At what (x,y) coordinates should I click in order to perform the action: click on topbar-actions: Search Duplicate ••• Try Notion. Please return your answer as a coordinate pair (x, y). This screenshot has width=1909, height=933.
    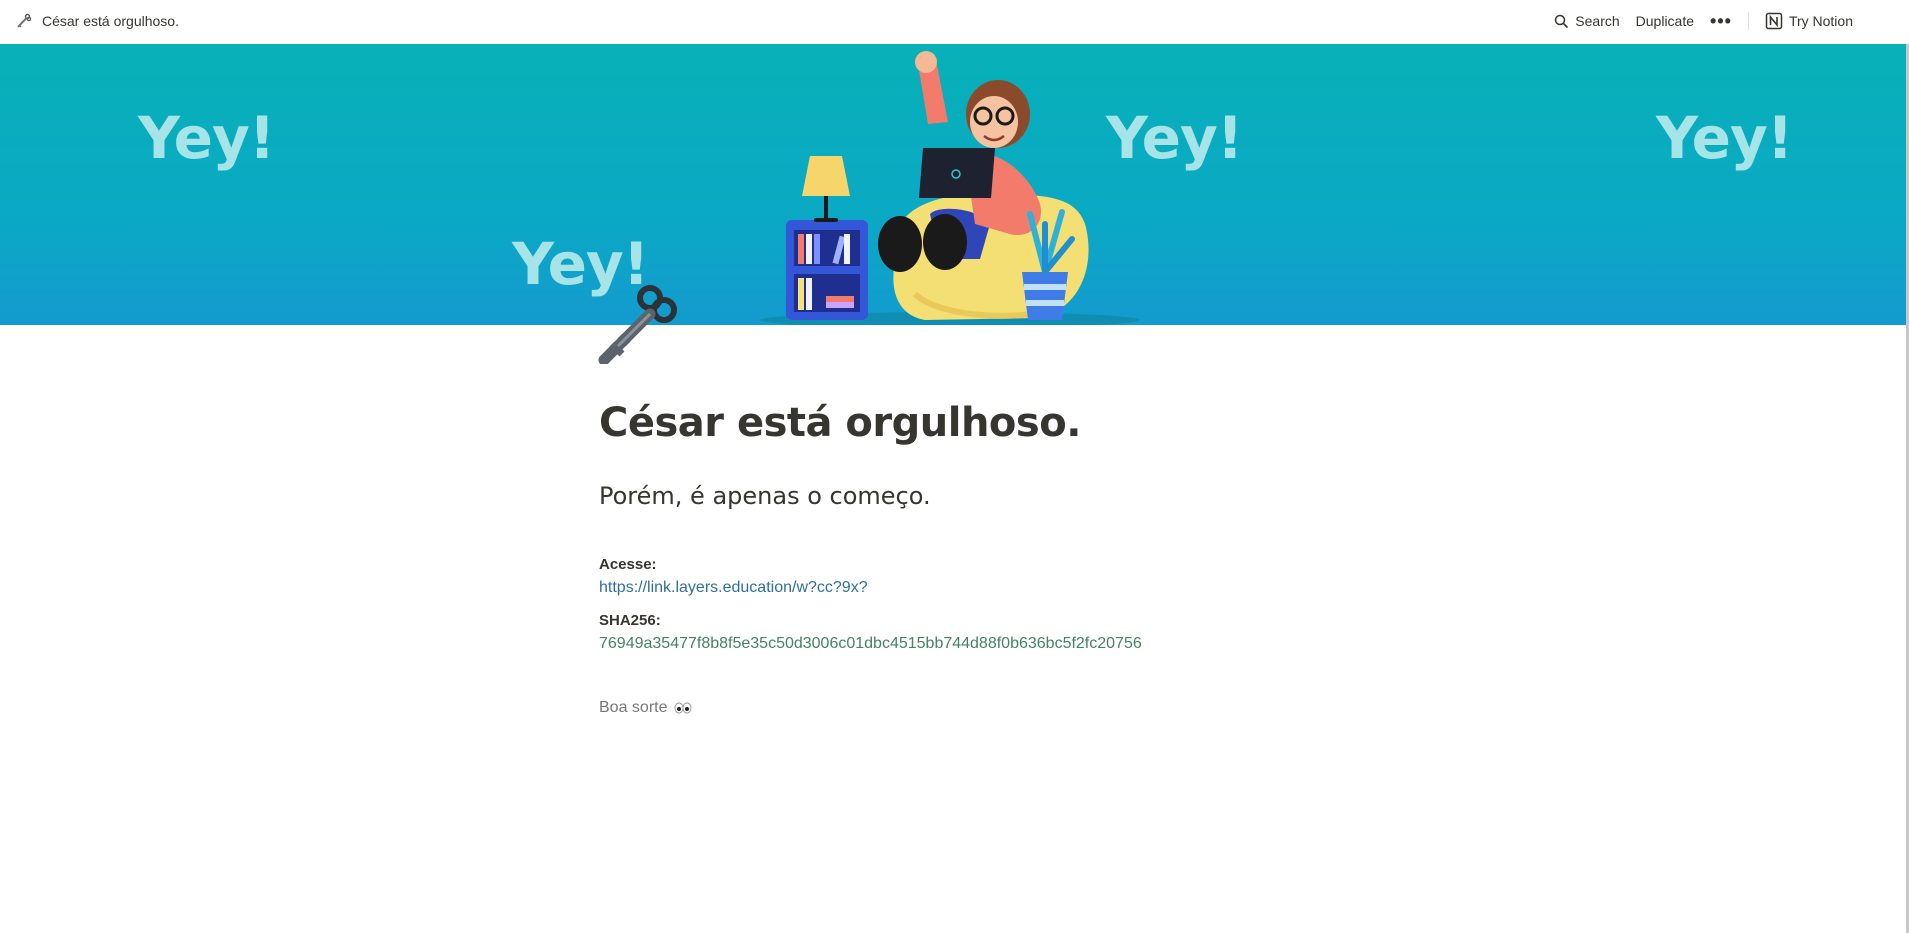
    Looking at the image, I should click on (1703, 21).